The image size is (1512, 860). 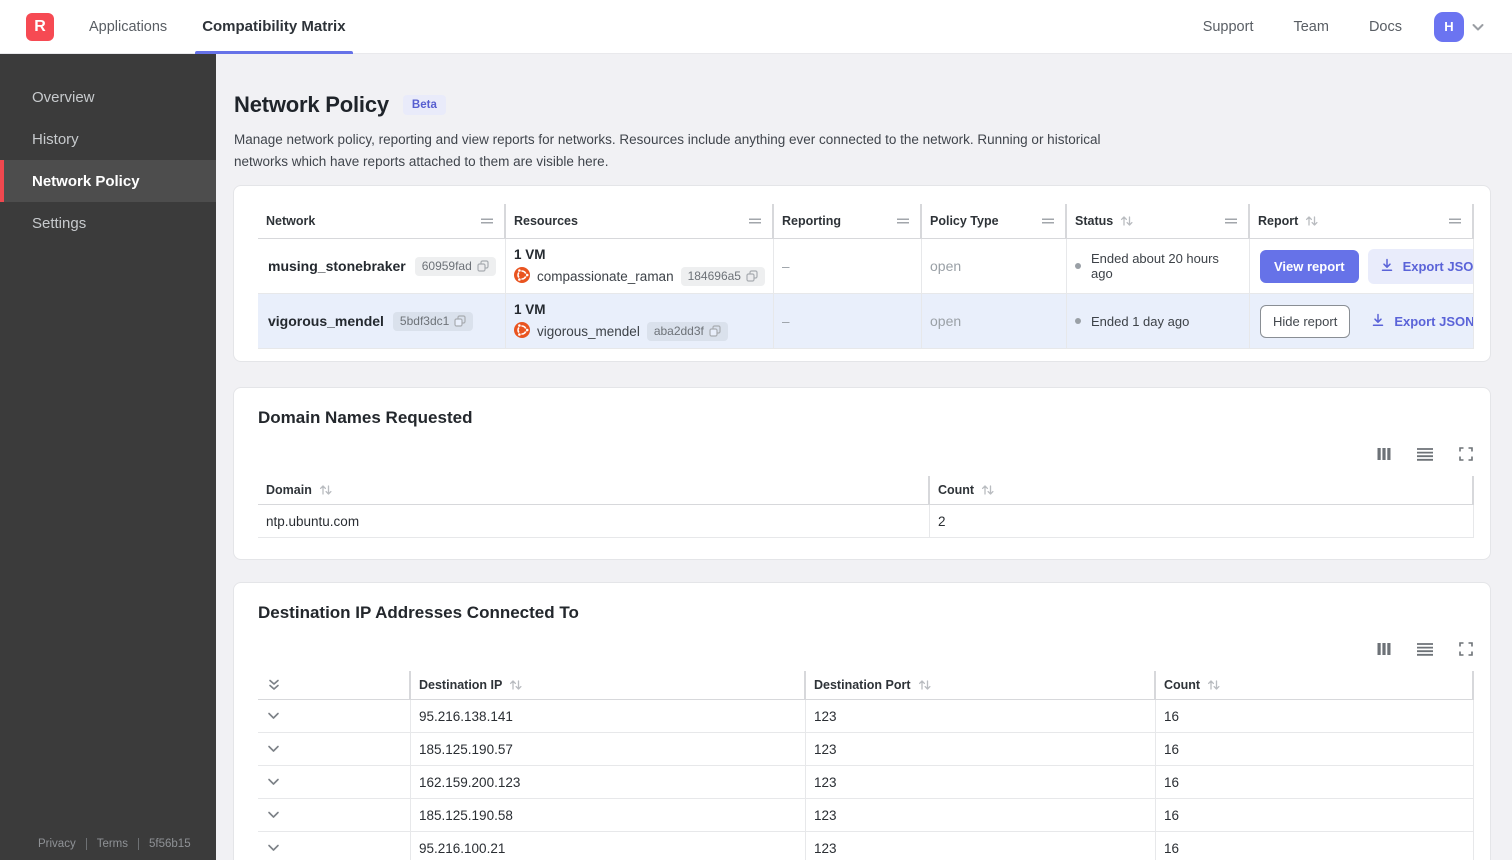 What do you see at coordinates (274, 685) in the screenshot?
I see `double-chevron-down-icon` at bounding box center [274, 685].